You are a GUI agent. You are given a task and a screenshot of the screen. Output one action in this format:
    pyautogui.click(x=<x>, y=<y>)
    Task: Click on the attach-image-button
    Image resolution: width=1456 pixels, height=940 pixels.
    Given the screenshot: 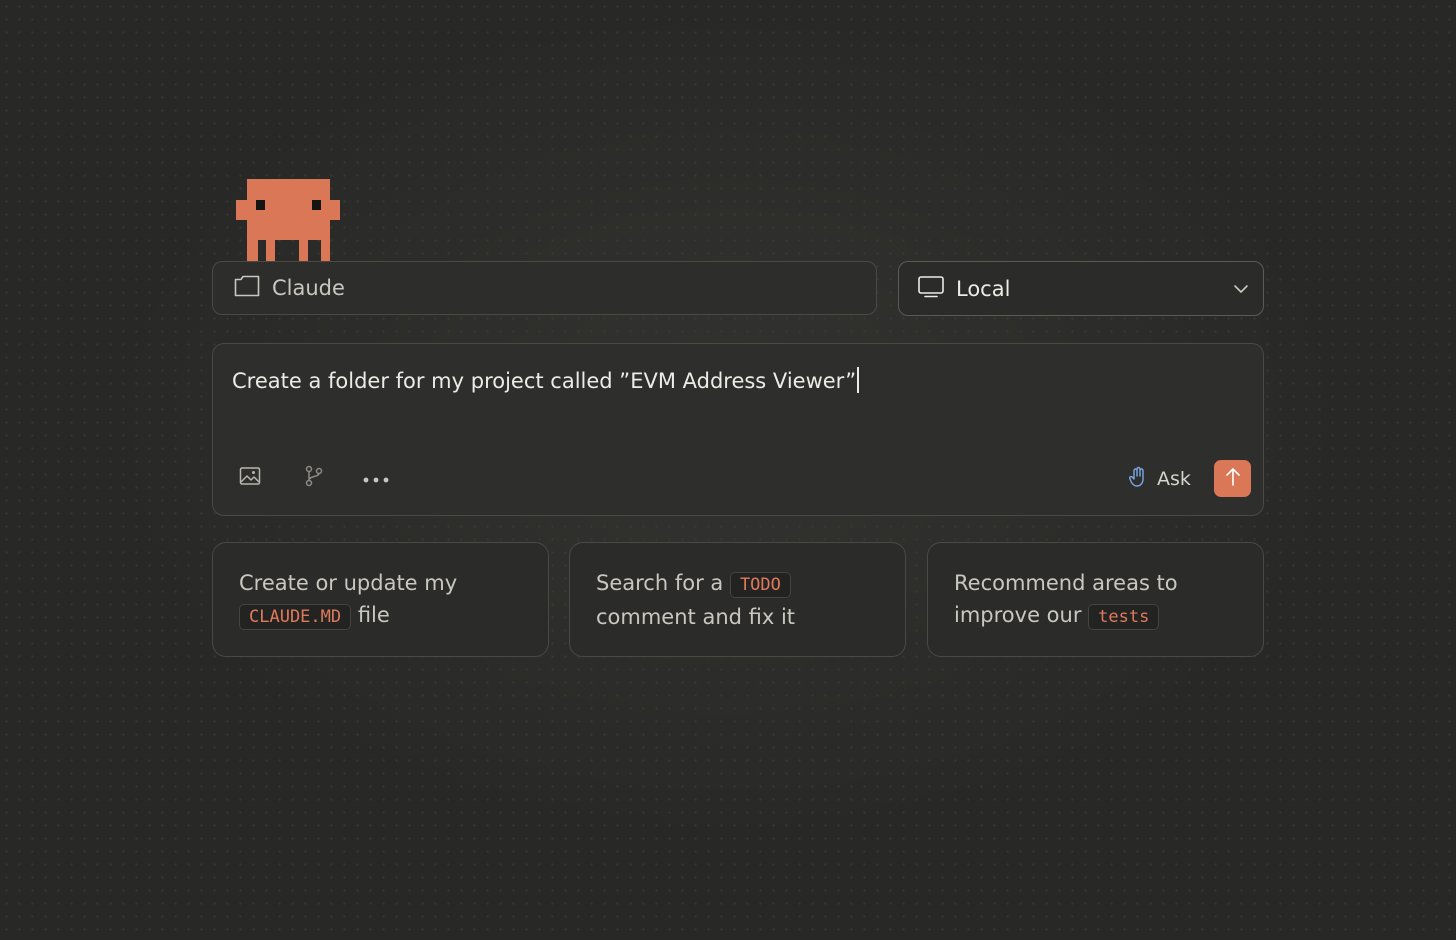 What is the action you would take?
    pyautogui.click(x=250, y=478)
    